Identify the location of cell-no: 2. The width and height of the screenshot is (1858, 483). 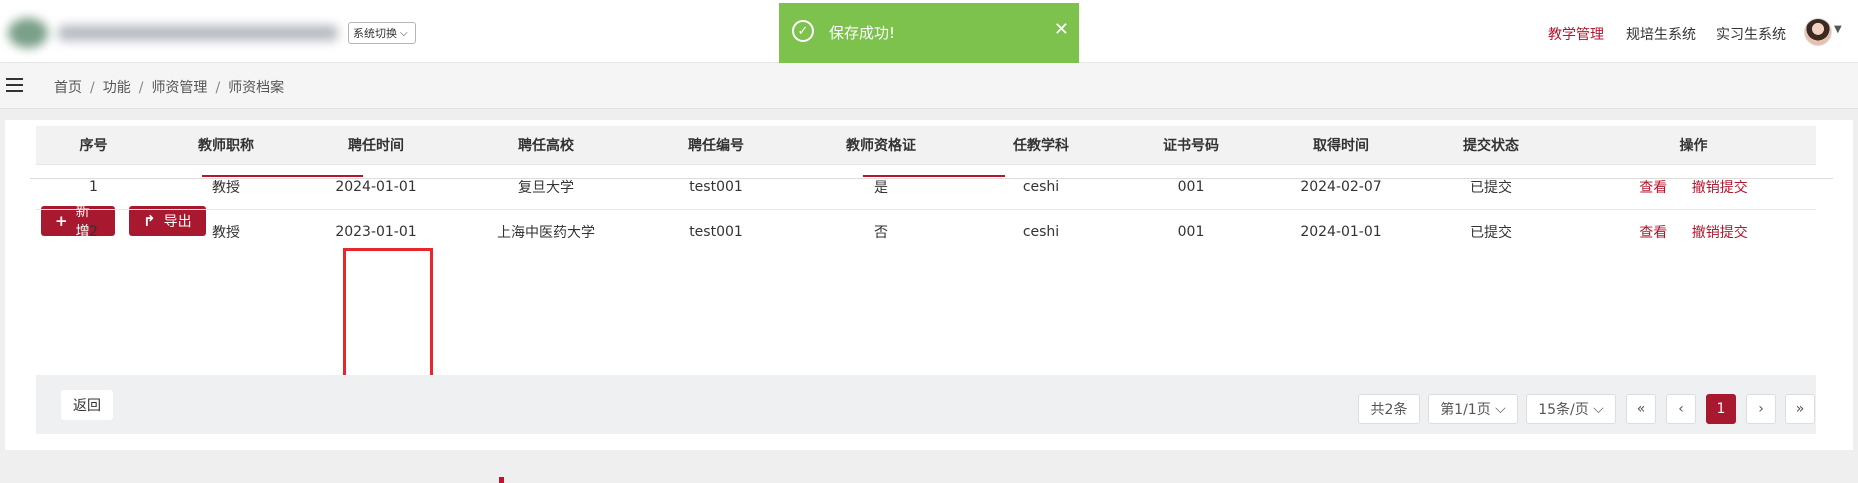
(93, 231).